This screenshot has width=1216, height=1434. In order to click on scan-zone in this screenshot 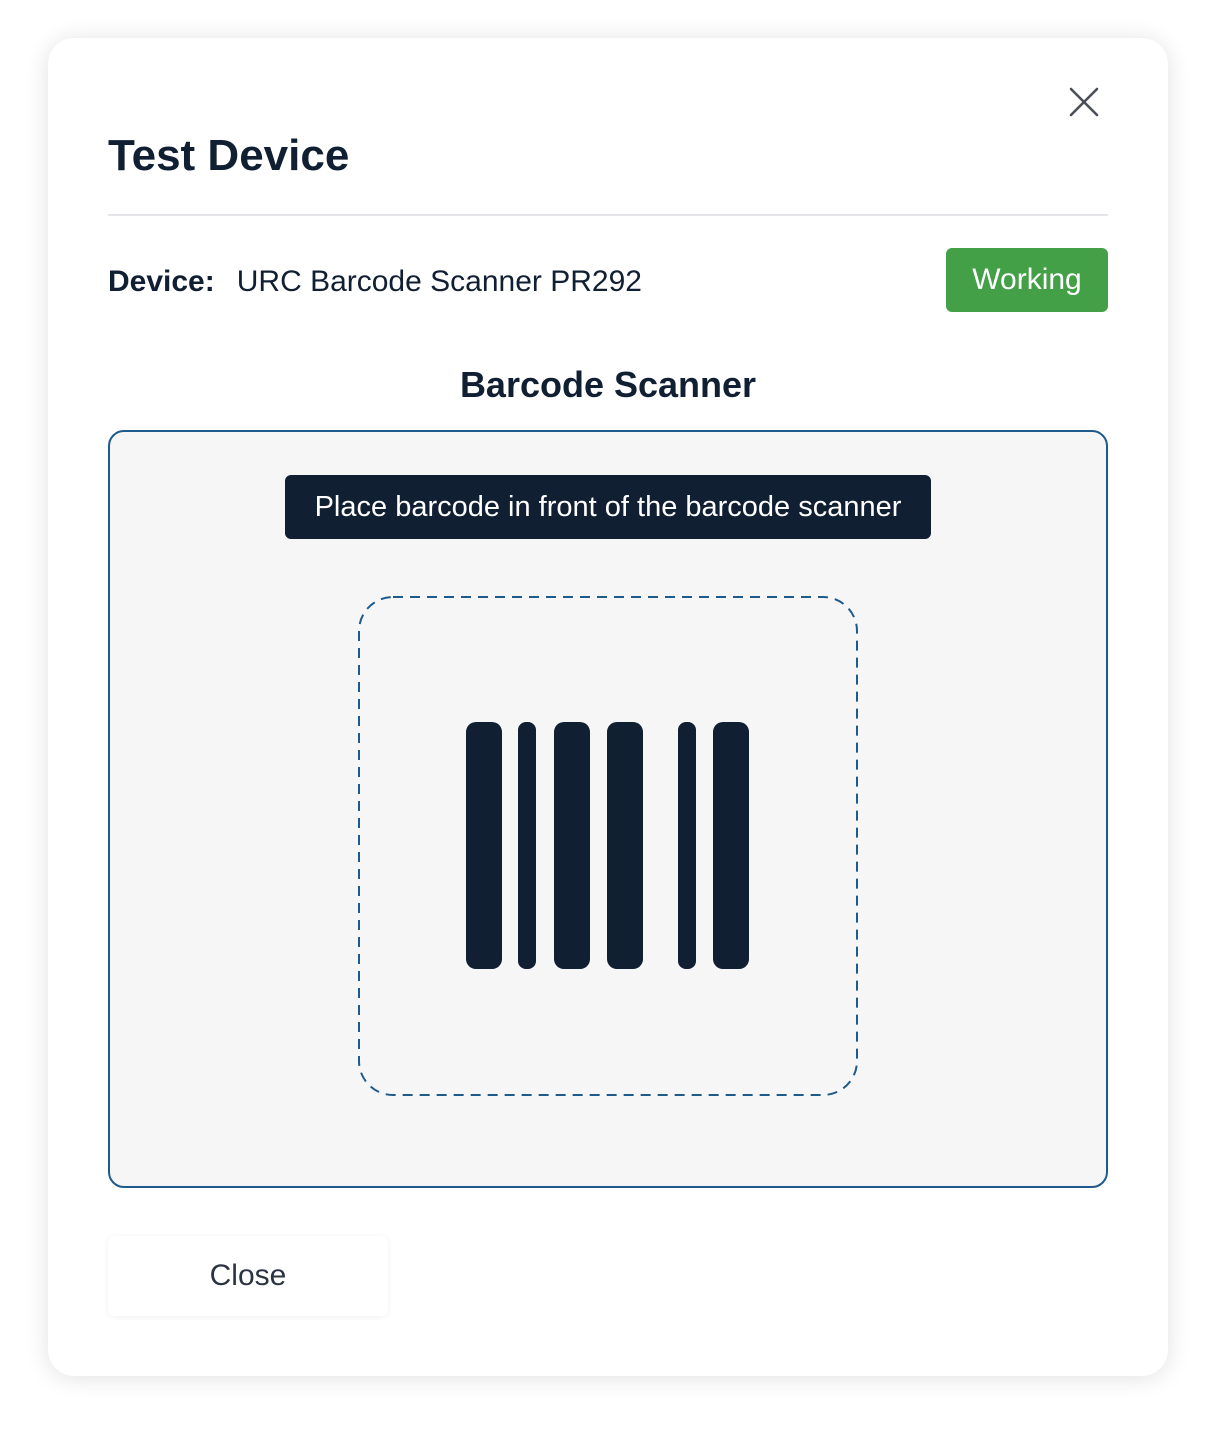, I will do `click(608, 846)`.